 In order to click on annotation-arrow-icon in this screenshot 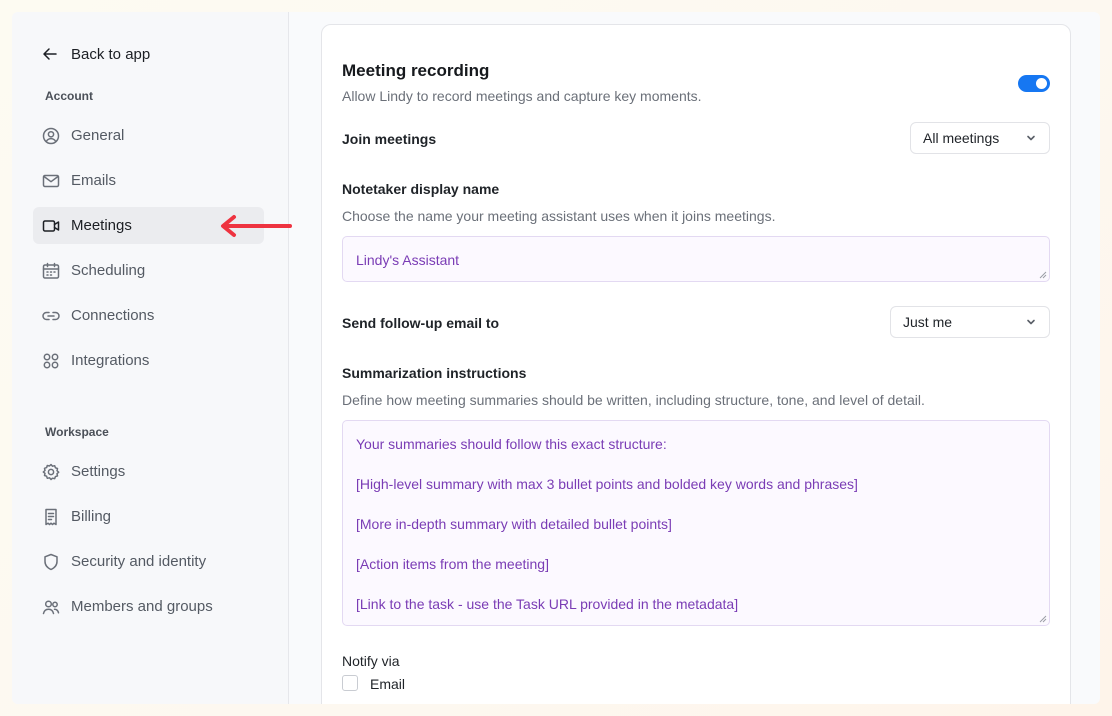, I will do `click(256, 226)`.